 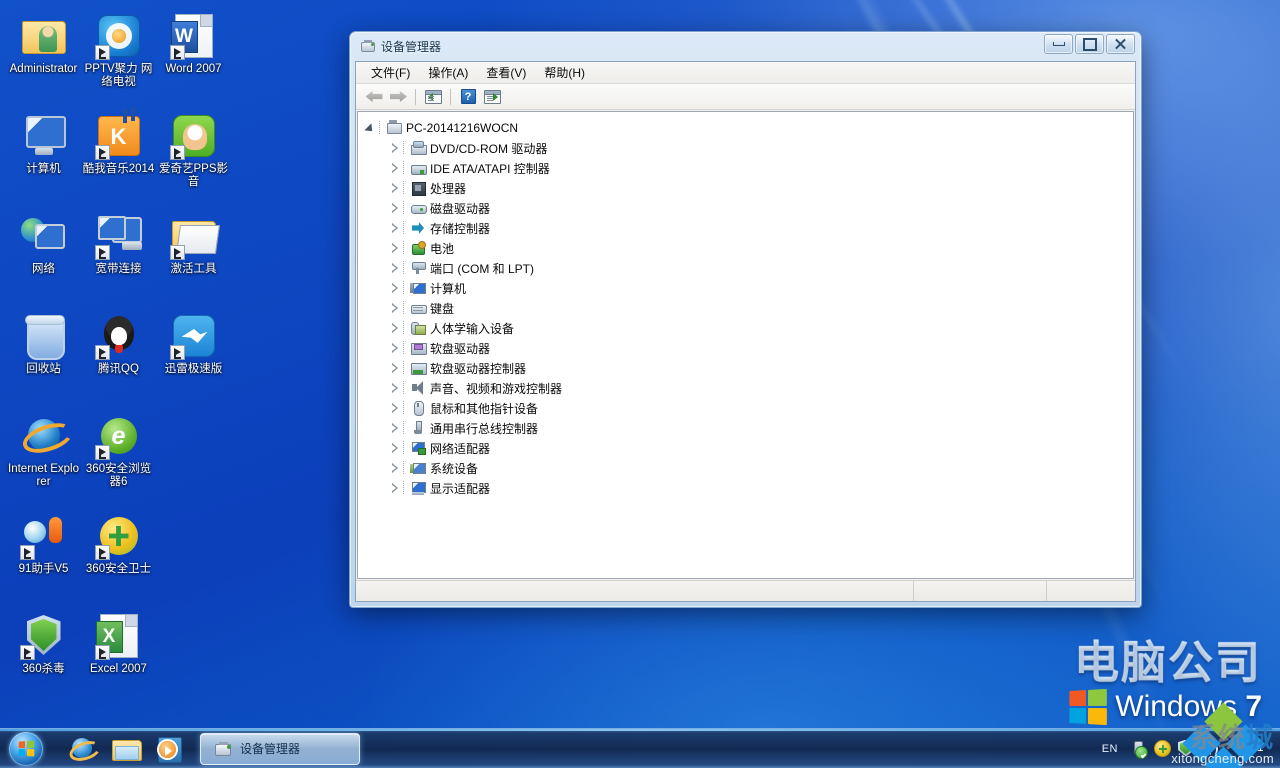 What do you see at coordinates (462, 128) in the screenshot?
I see `tree-node-label: PC-20141216WOCN` at bounding box center [462, 128].